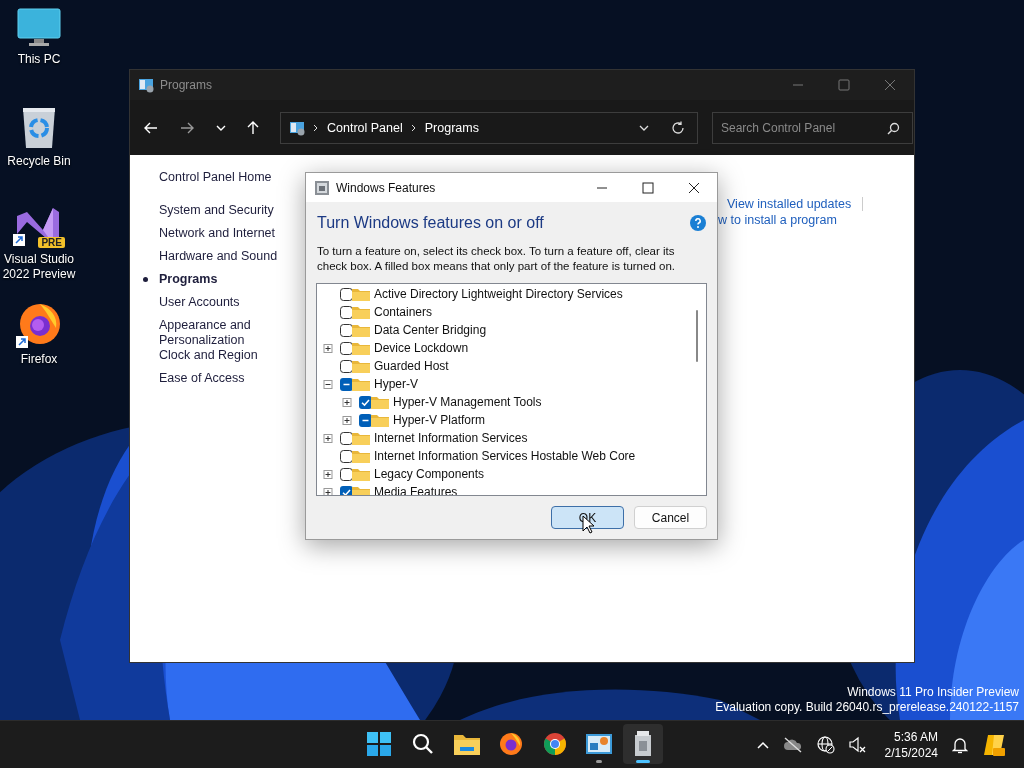  Describe the element at coordinates (328, 384) in the screenshot. I see `collapse-icon` at that location.